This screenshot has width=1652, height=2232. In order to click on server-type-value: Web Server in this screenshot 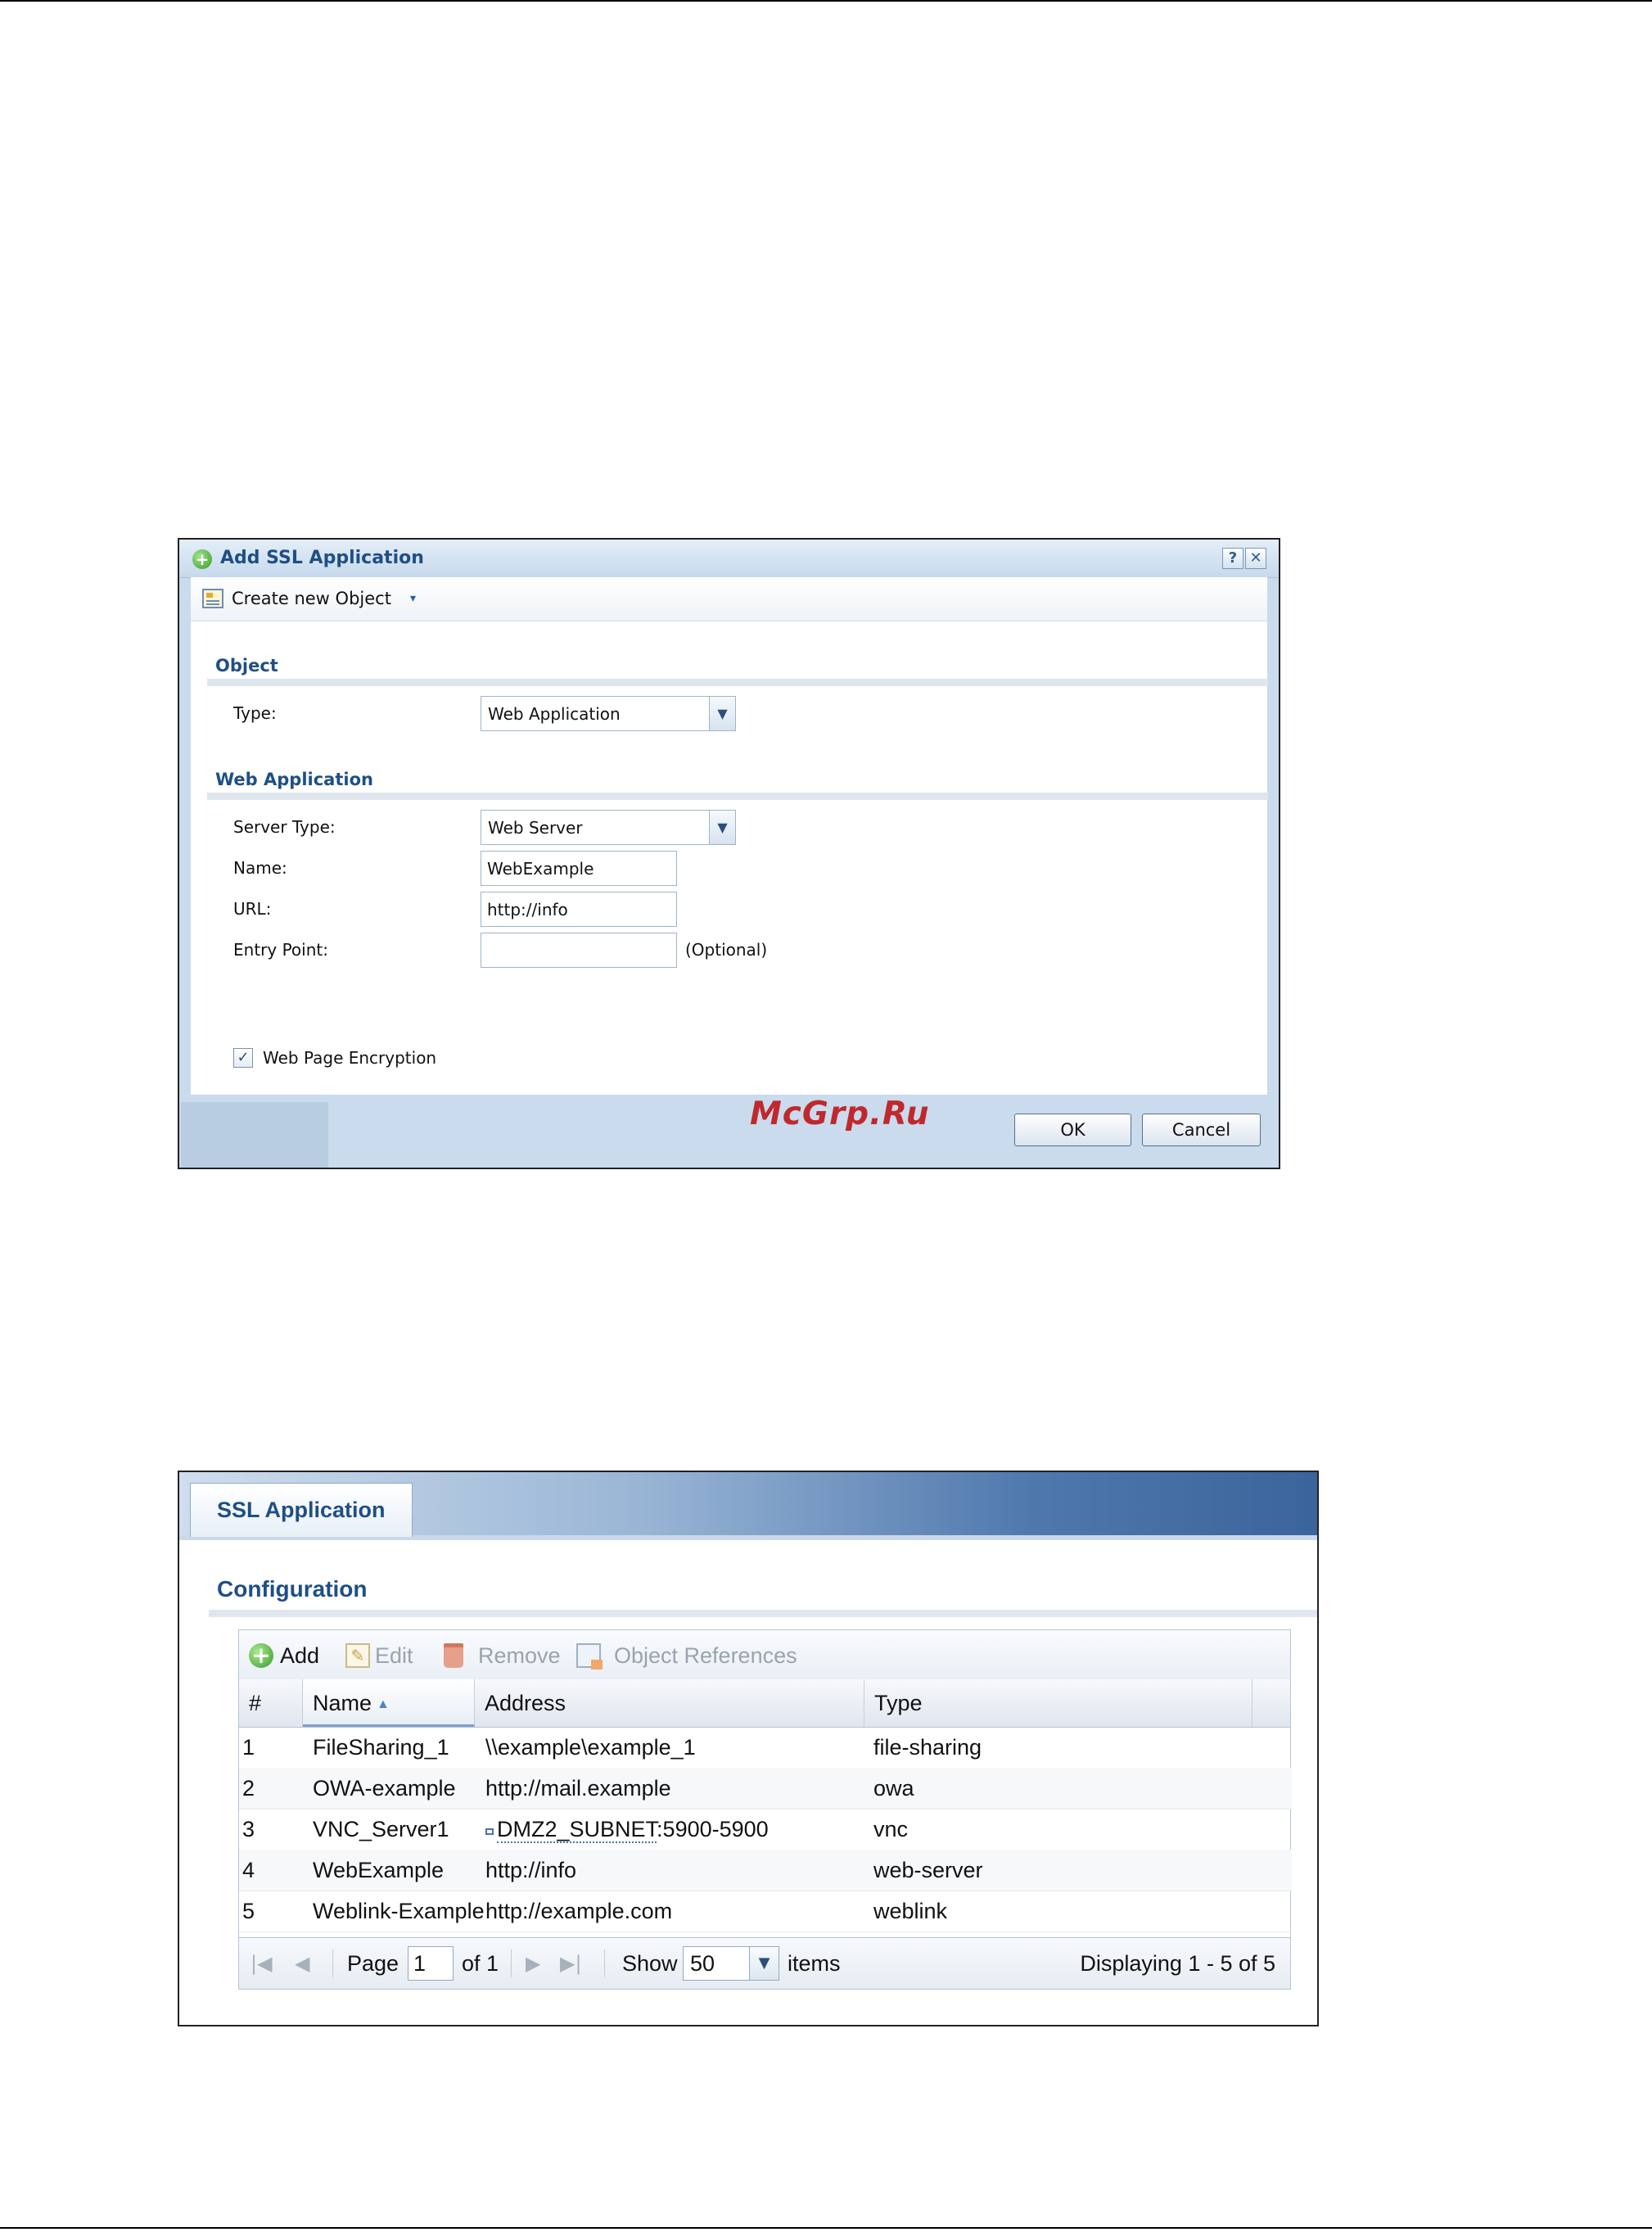, I will do `click(535, 828)`.